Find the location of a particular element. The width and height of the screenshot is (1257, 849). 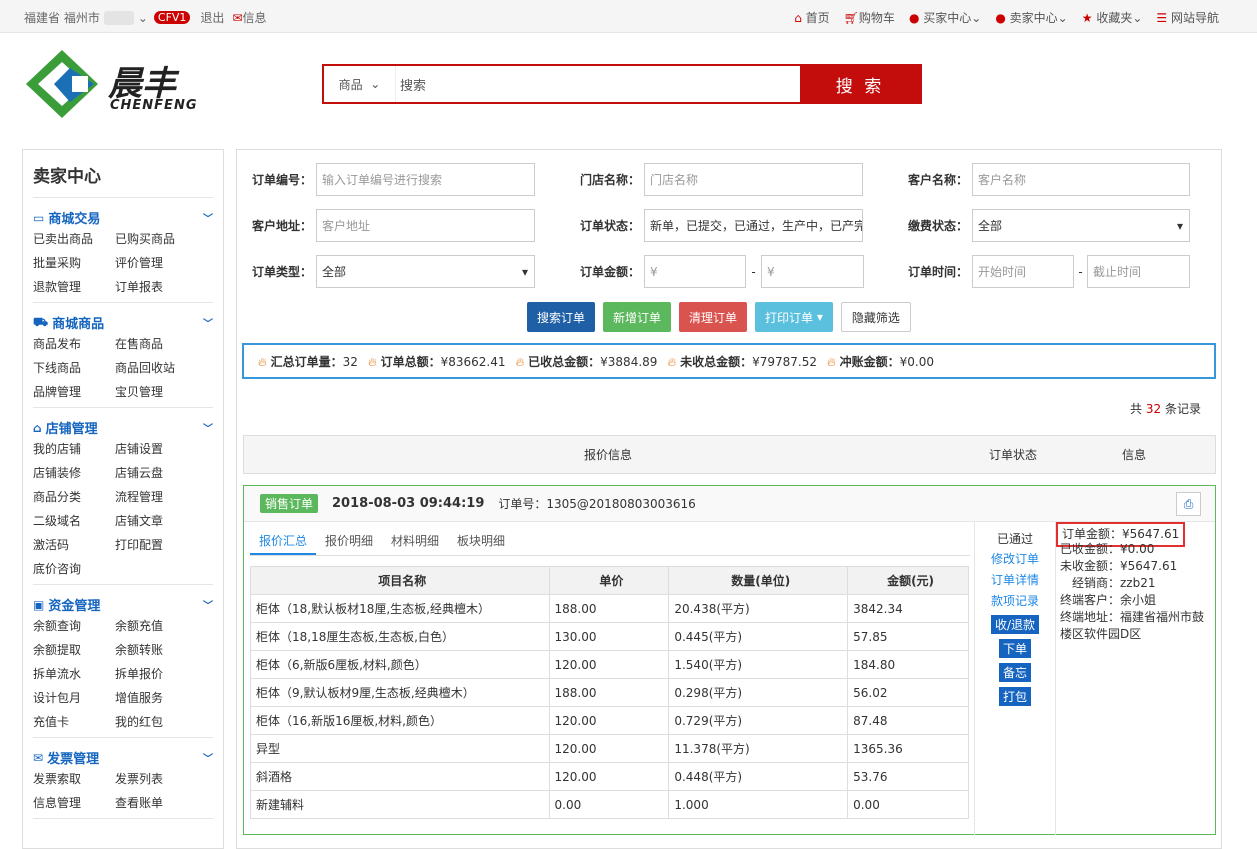

search-input: 搜索 is located at coordinates (598, 84).